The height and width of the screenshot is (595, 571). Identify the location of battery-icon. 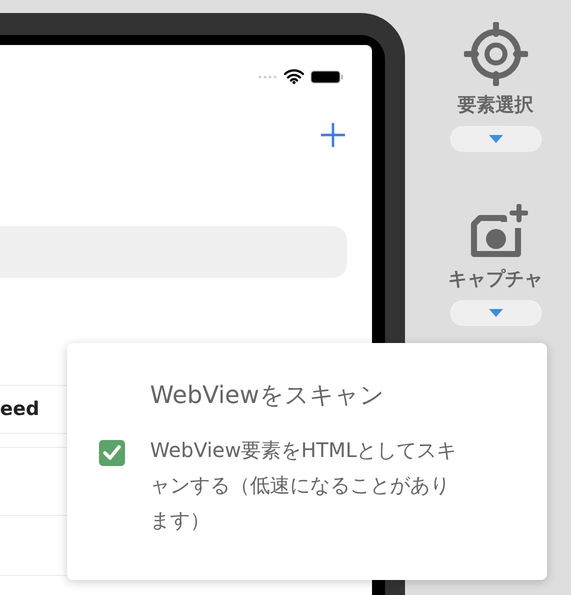
(327, 77).